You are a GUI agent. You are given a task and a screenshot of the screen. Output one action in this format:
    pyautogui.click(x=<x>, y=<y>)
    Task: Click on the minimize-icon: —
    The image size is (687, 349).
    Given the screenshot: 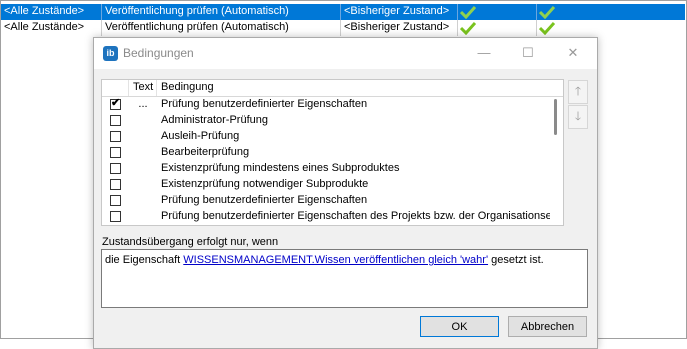 What is the action you would take?
    pyautogui.click(x=484, y=53)
    